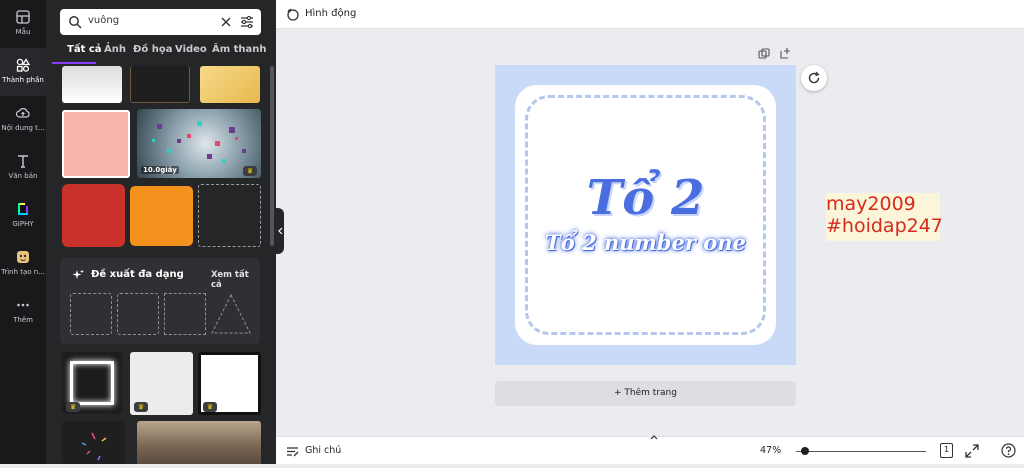 The width and height of the screenshot is (1024, 468). I want to click on collapse-panel-button, so click(280, 231).